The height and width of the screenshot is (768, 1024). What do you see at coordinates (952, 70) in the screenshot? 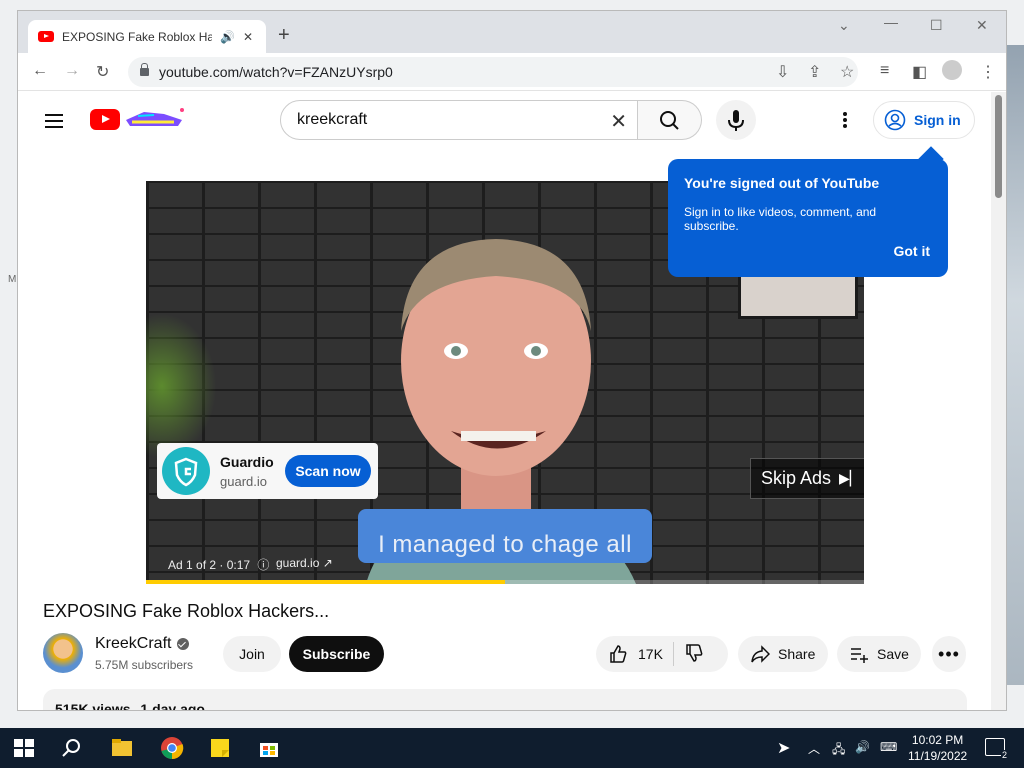
I see `profile-avatar-icon` at bounding box center [952, 70].